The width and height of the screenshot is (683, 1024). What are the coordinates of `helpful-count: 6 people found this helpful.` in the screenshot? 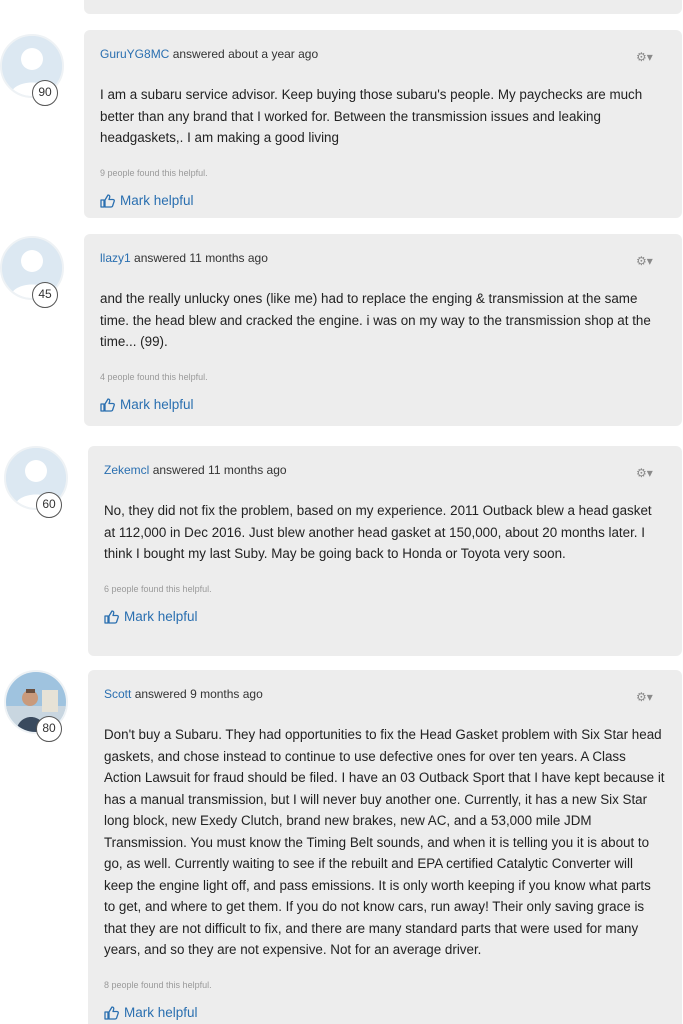 It's located at (158, 588).